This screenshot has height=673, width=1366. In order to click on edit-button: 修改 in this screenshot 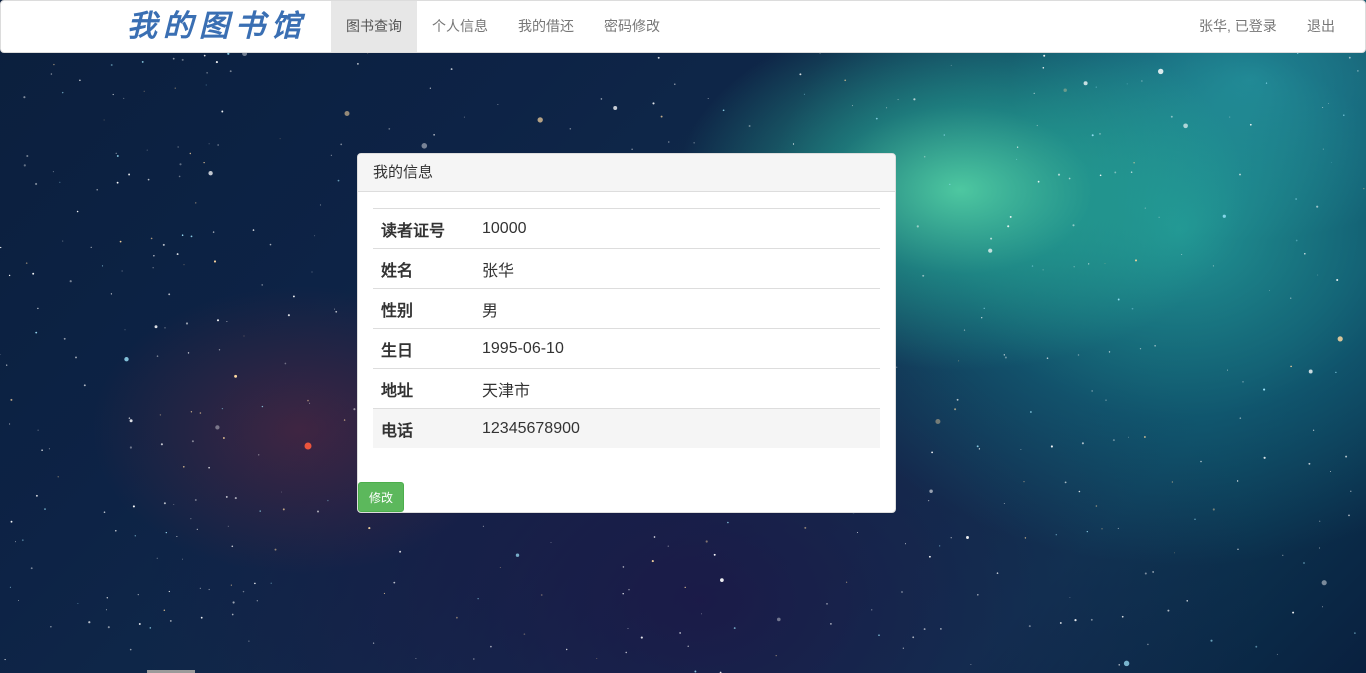, I will do `click(381, 497)`.